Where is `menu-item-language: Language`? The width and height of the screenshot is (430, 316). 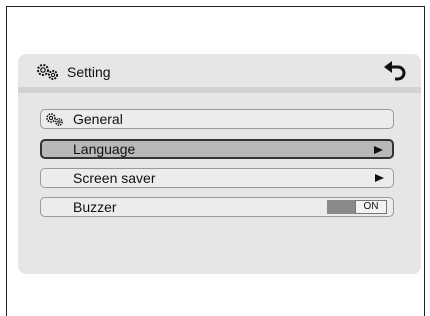
menu-item-language: Language is located at coordinates (217, 149).